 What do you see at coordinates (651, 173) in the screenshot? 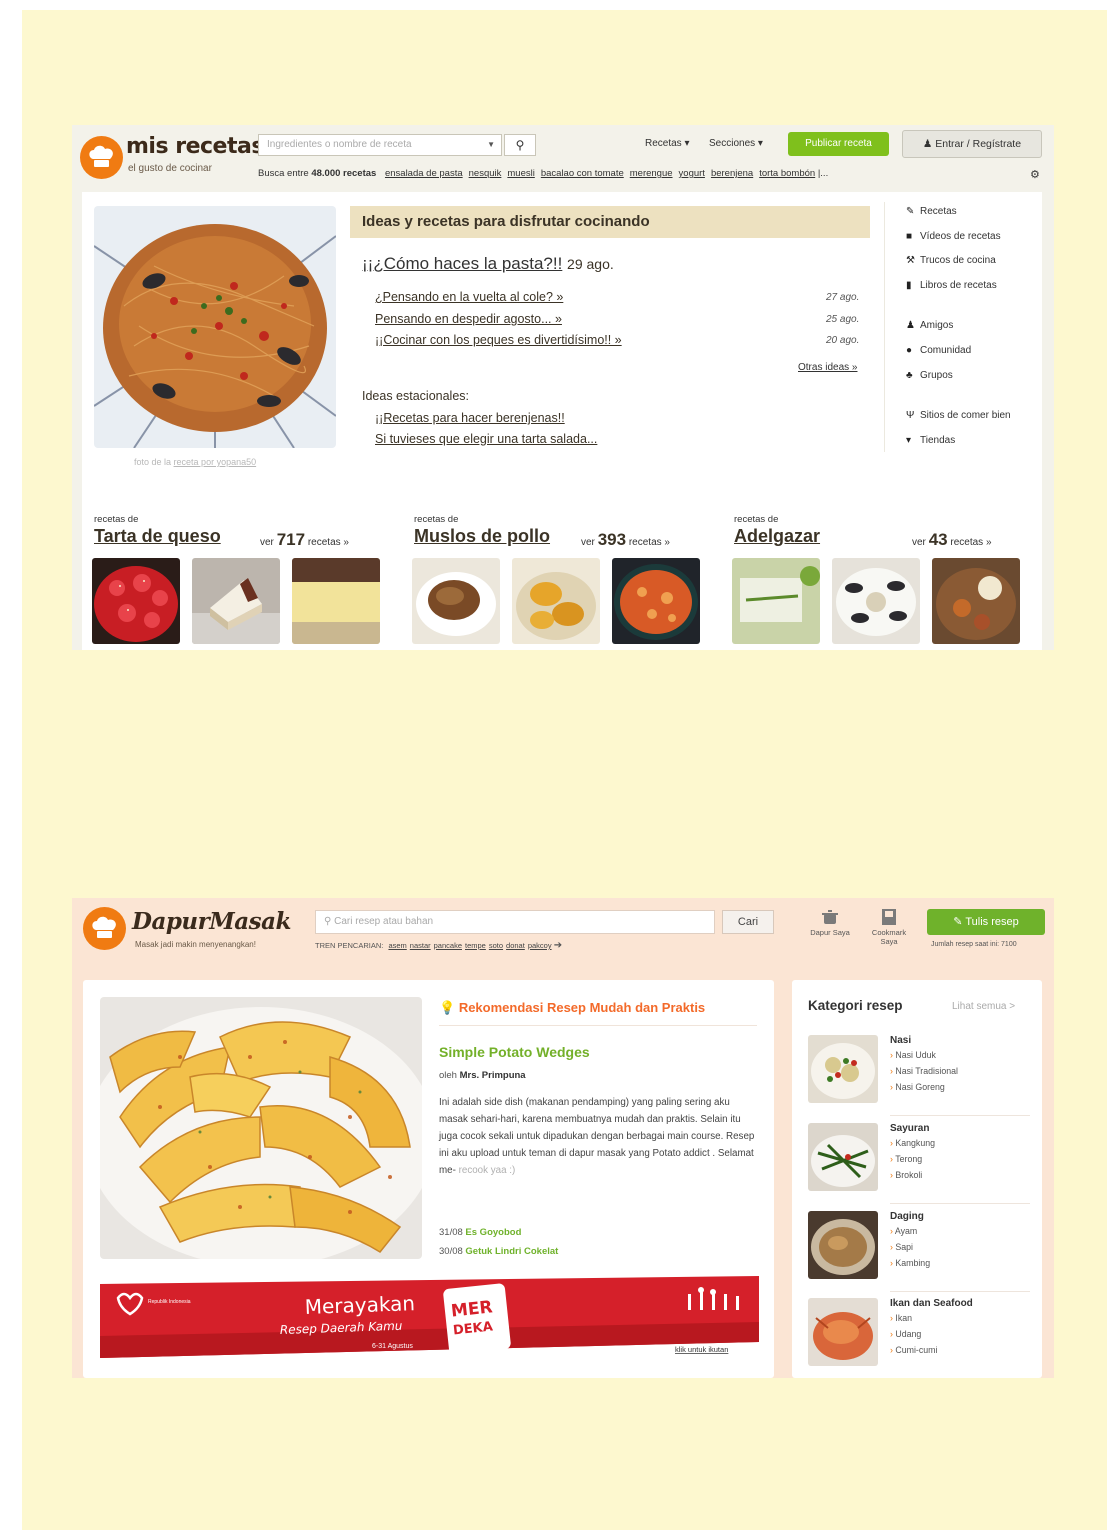
I see `search-link: merengue` at bounding box center [651, 173].